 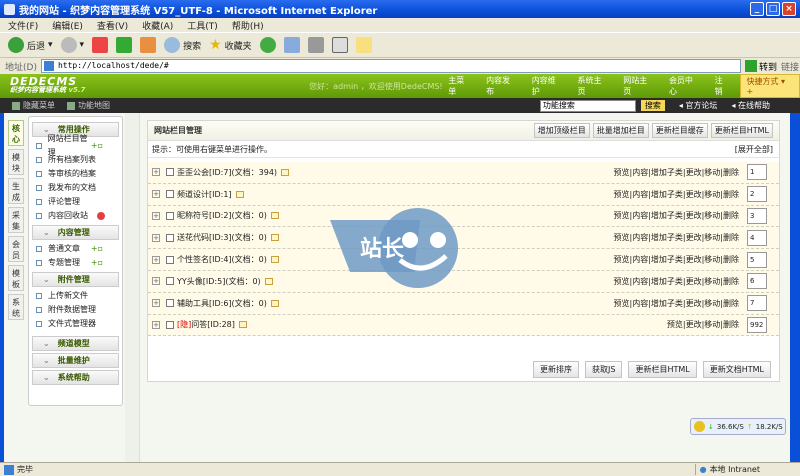 What do you see at coordinates (460, 86) in the screenshot?
I see `nav-main-menu: 主菜单` at bounding box center [460, 86].